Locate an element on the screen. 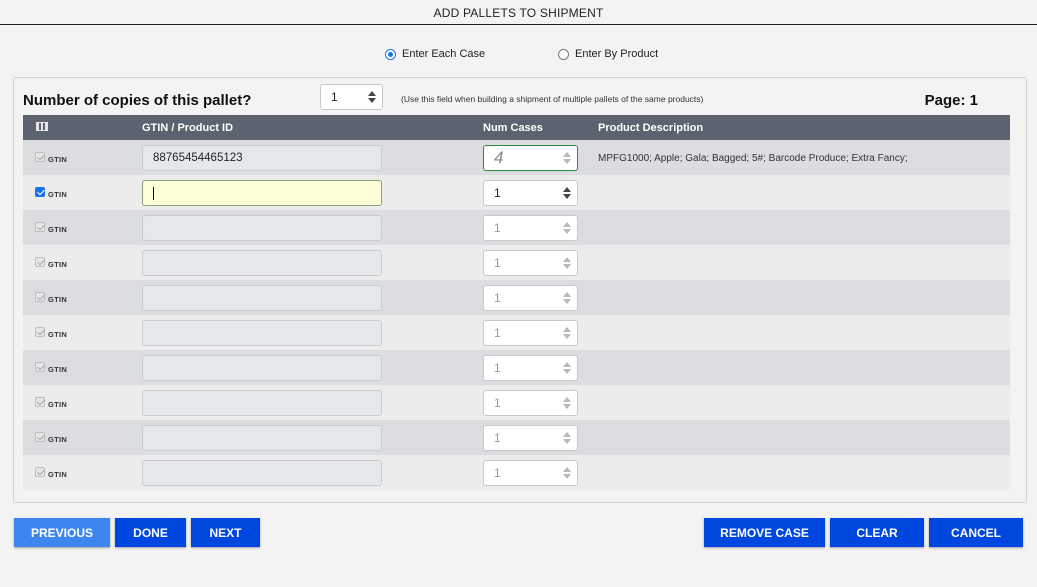  window-title: ADD PALLETS TO SHIPMENT is located at coordinates (518, 12).